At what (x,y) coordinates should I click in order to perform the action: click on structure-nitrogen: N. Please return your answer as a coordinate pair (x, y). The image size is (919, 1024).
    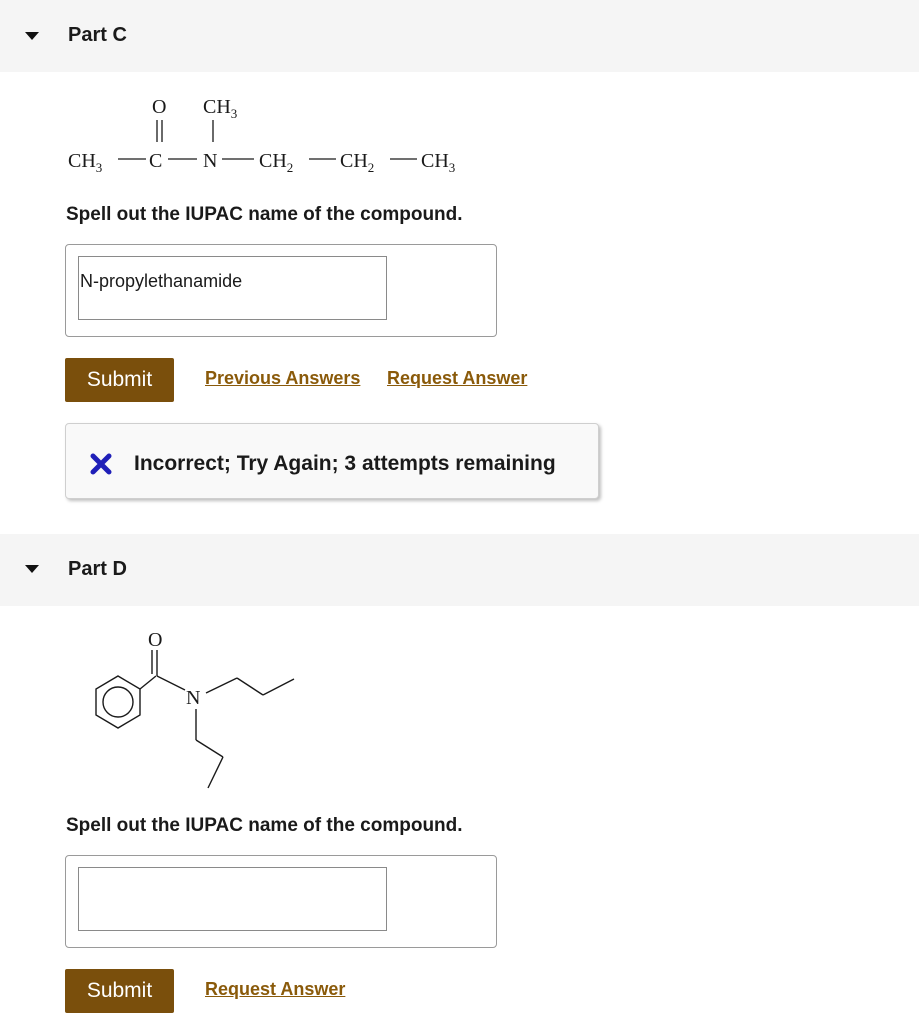
    Looking at the image, I should click on (210, 161).